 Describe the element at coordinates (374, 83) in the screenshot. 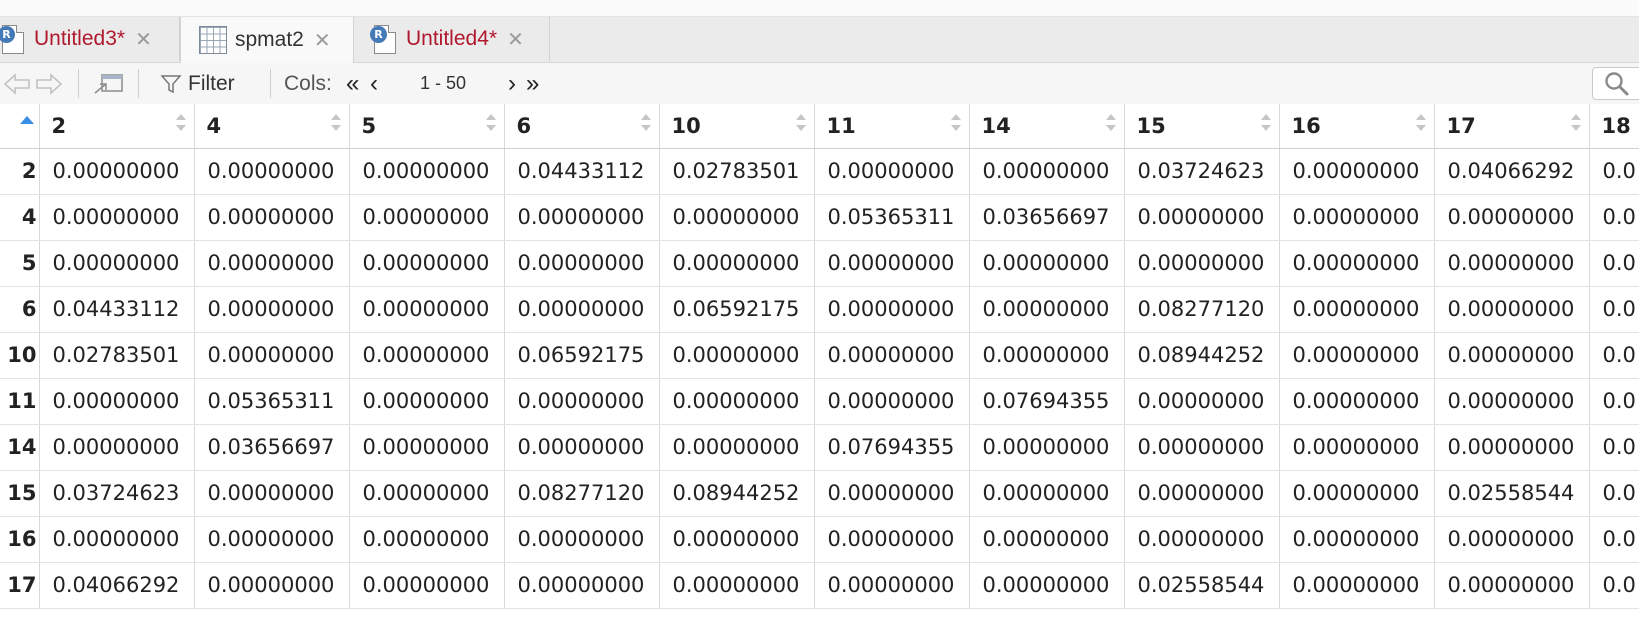

I see `previous-columns-button: ‹` at that location.